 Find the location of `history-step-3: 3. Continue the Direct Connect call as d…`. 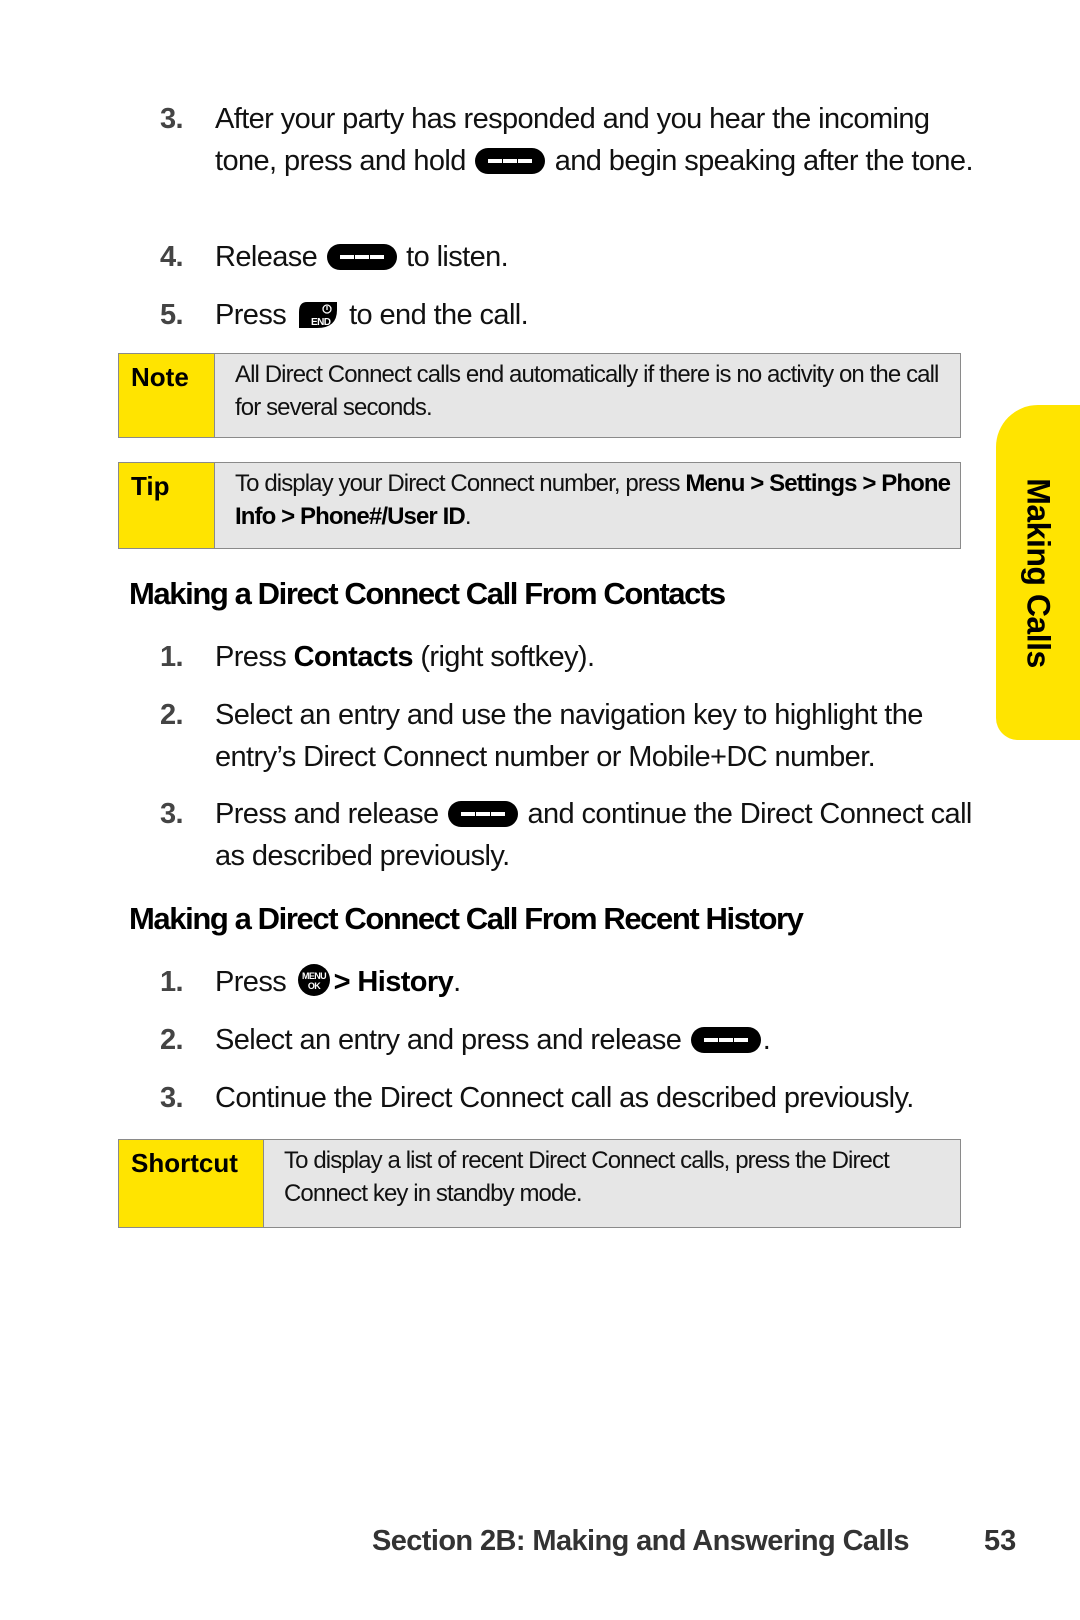

history-step-3: 3. Continue the Direct Connect call as d… is located at coordinates (570, 1098).